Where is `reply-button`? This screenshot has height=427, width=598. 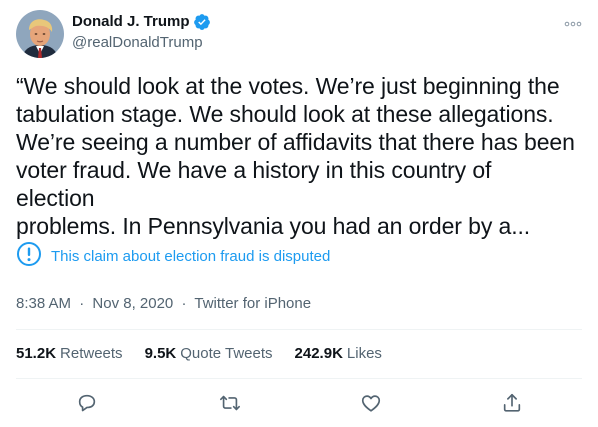
reply-button is located at coordinates (87, 403).